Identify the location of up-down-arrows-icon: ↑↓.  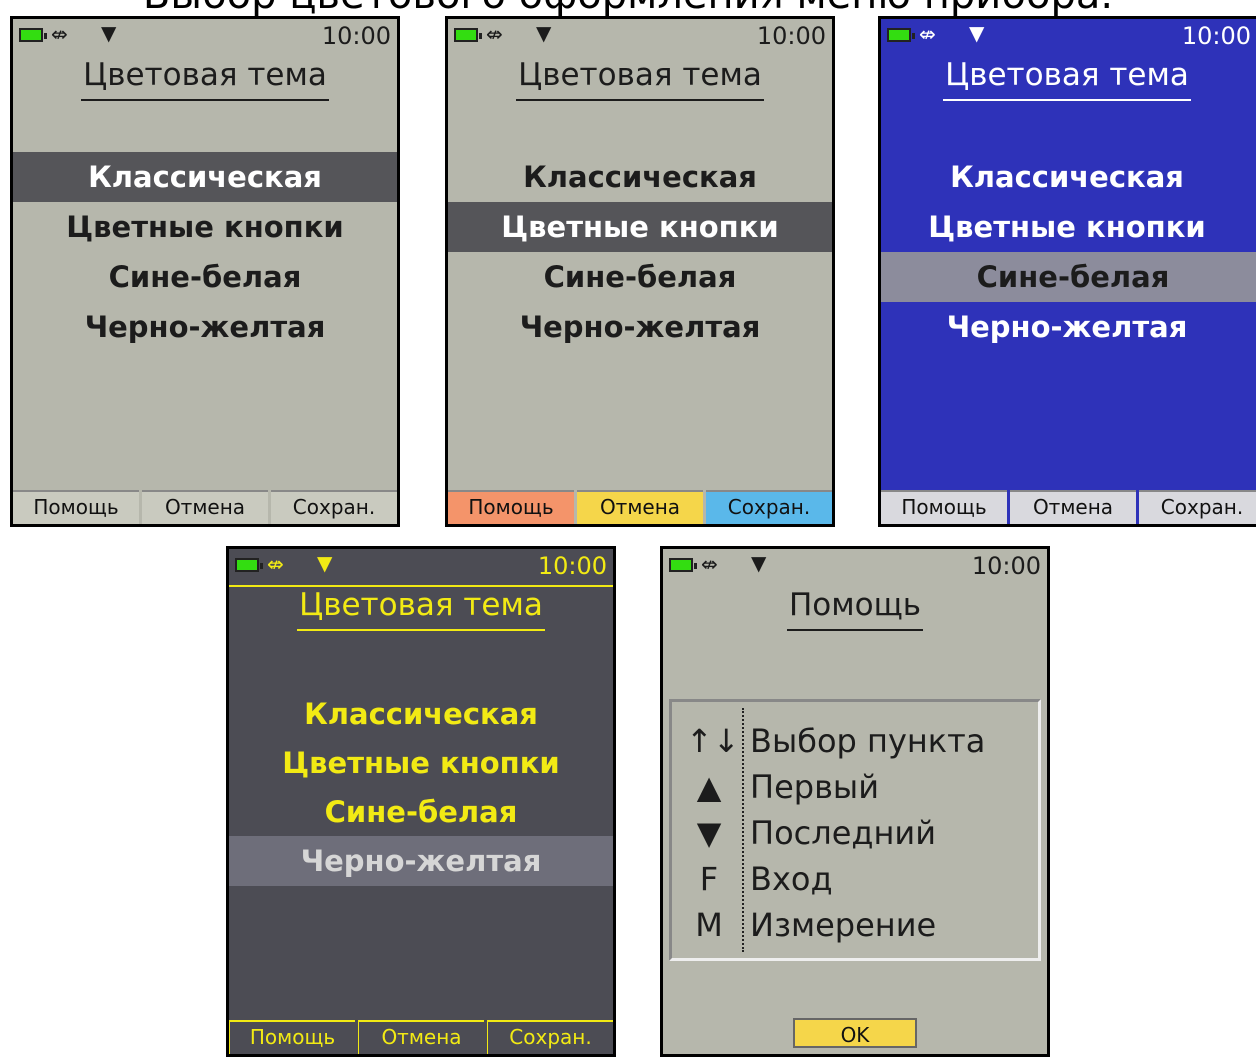
(713, 741).